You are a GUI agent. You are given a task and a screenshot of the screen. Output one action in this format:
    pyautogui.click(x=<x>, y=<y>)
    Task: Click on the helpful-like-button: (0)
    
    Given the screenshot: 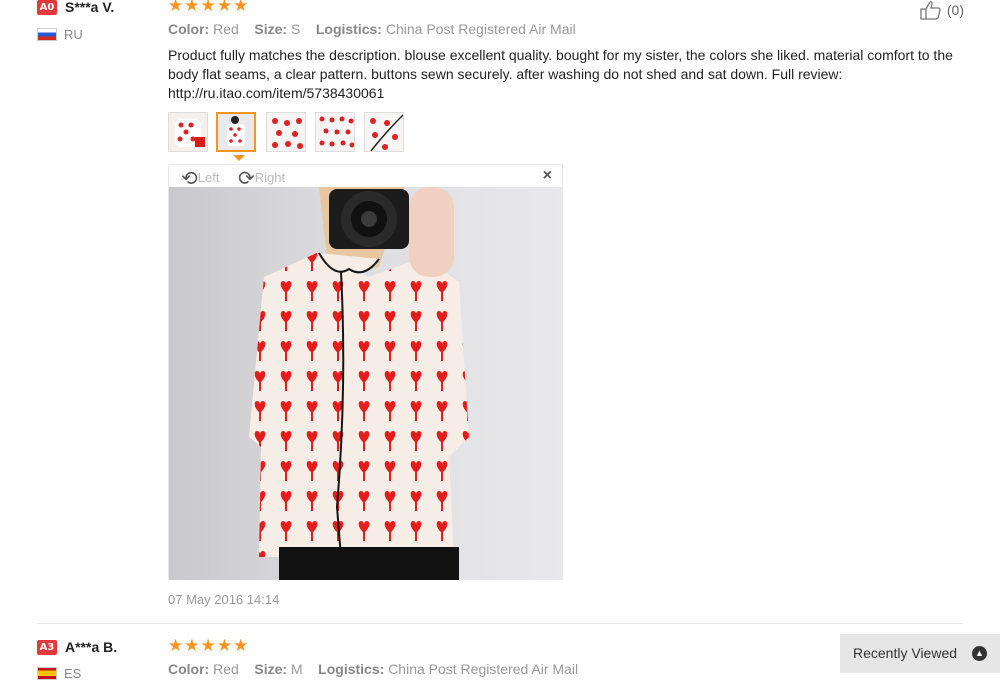 What is the action you would take?
    pyautogui.click(x=941, y=11)
    